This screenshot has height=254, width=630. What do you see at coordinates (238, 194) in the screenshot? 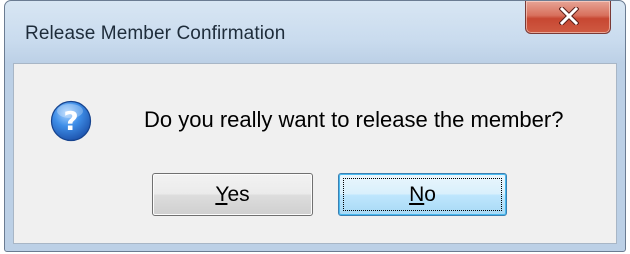
I see `yes-label-rest: es` at bounding box center [238, 194].